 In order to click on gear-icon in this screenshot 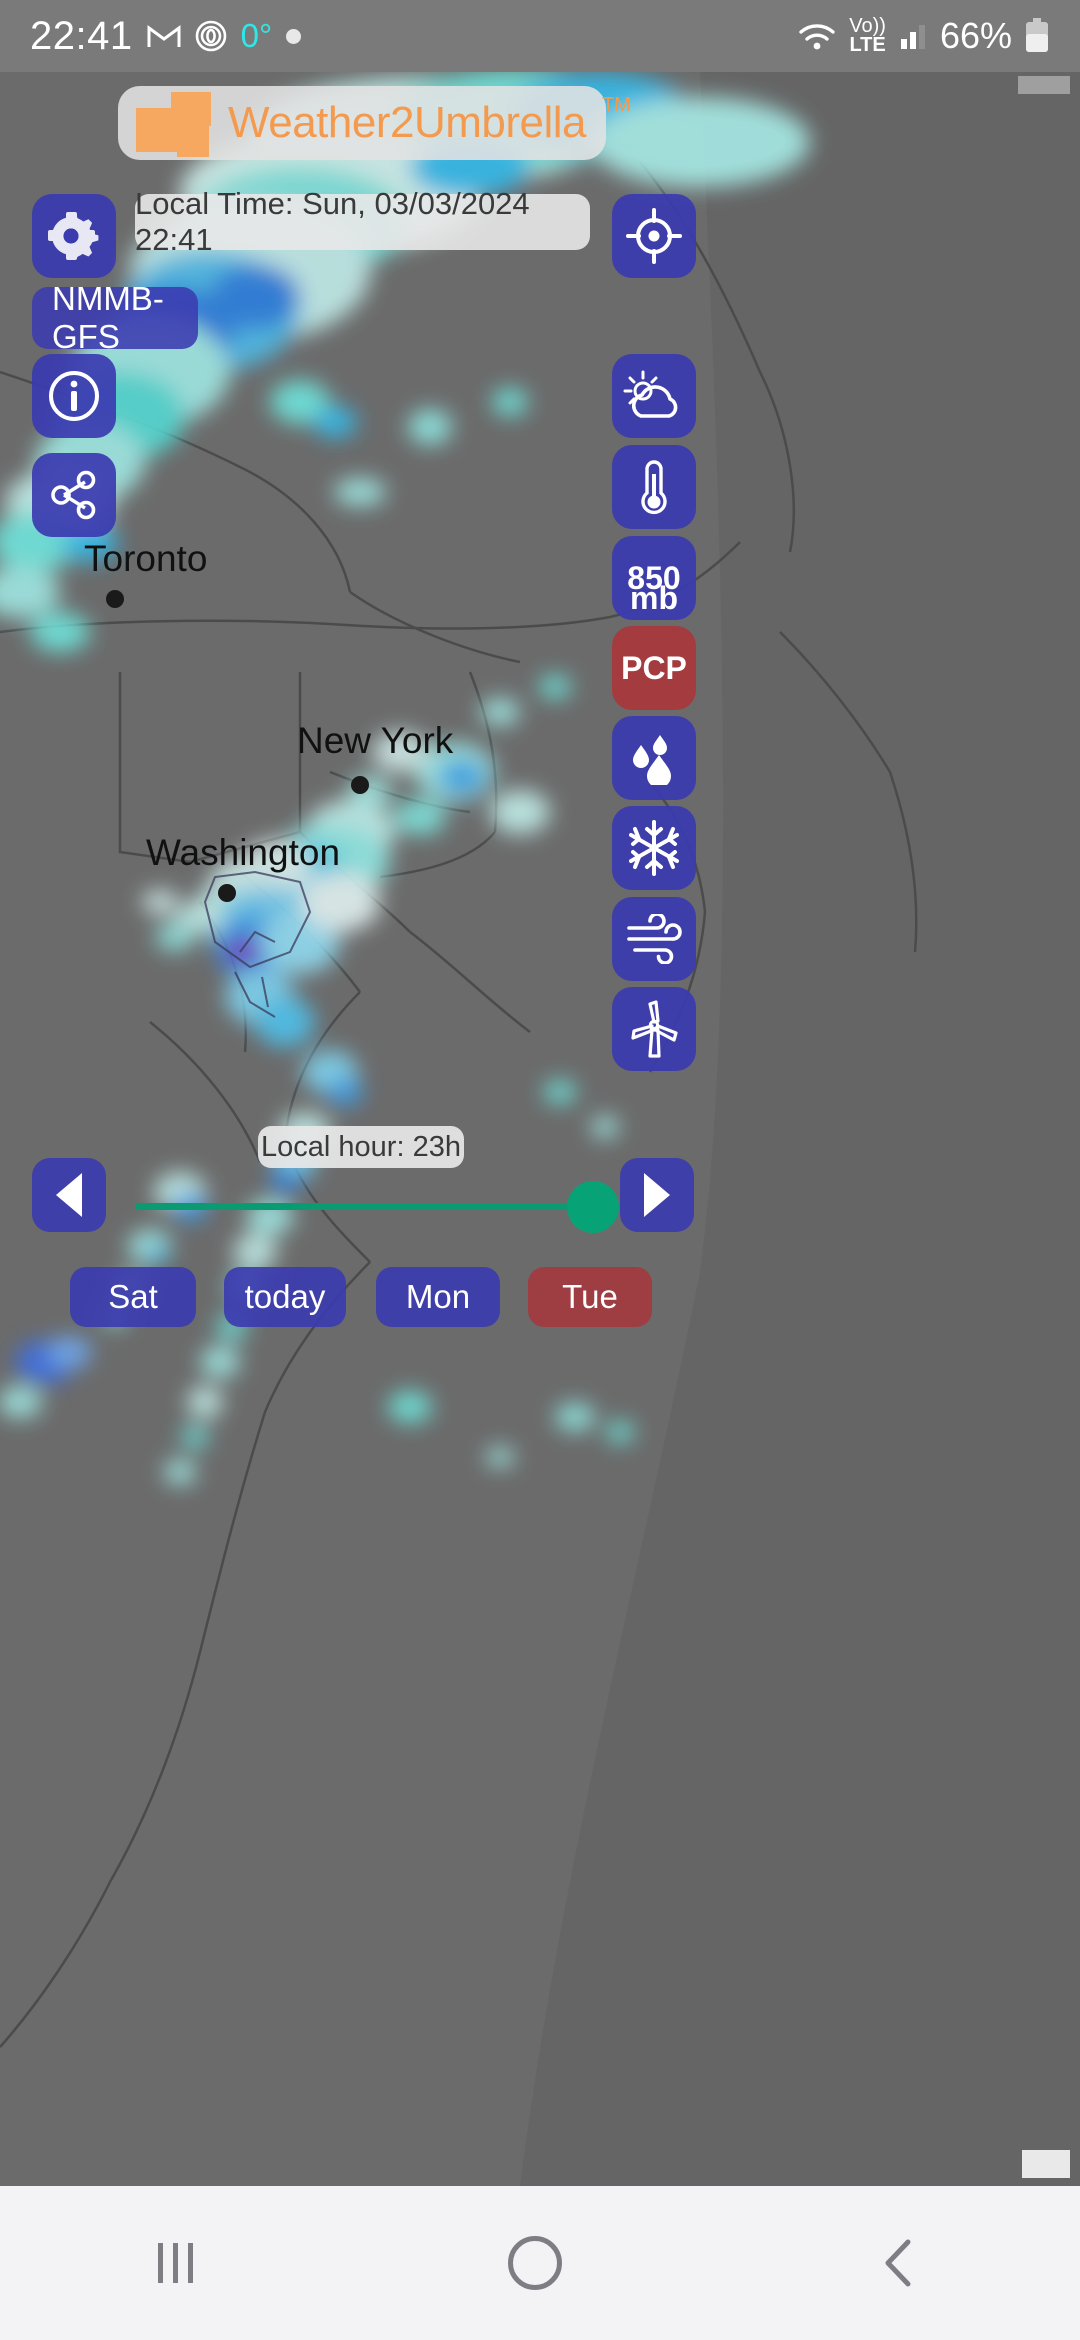, I will do `click(73, 236)`.